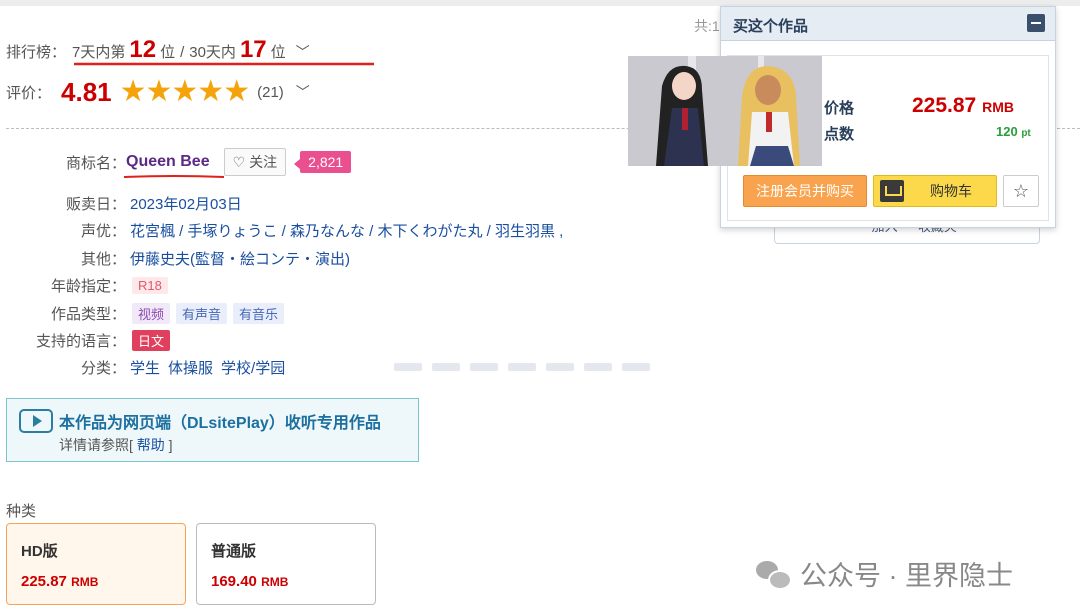  Describe the element at coordinates (522, 367) in the screenshot. I see `blurred-genres` at that location.